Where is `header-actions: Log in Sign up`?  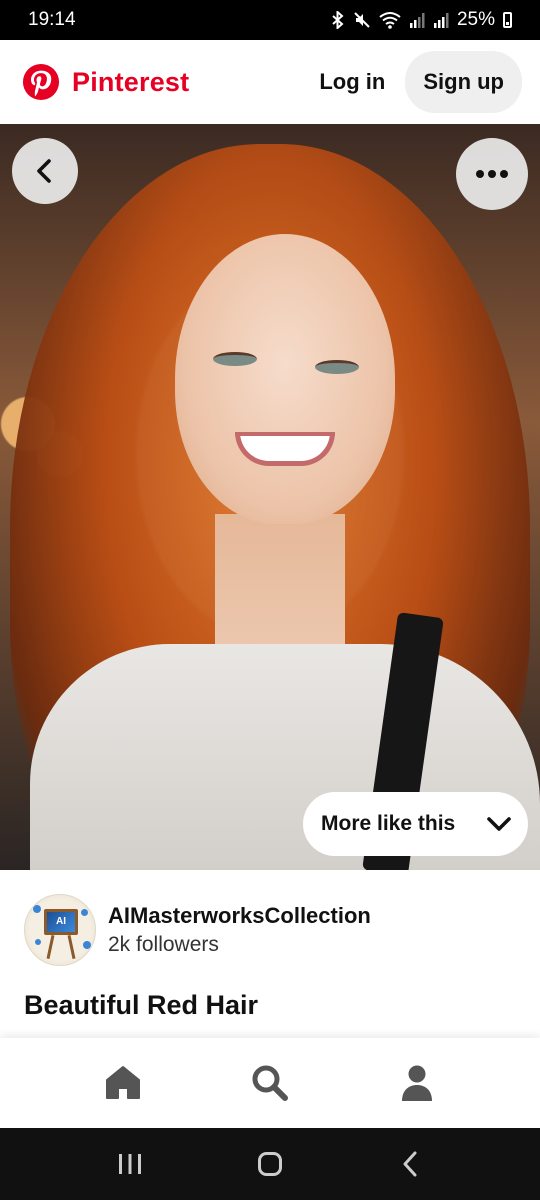
header-actions: Log in Sign up is located at coordinates (419, 82).